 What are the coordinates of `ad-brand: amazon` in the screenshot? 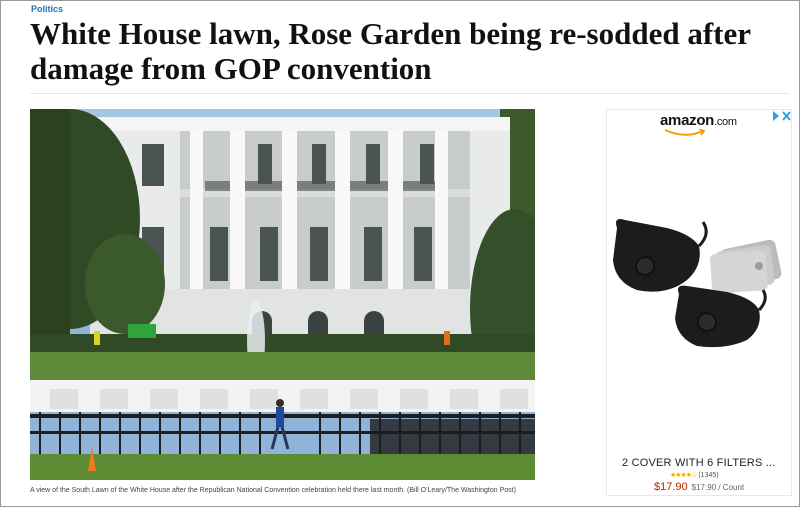 It's located at (687, 120).